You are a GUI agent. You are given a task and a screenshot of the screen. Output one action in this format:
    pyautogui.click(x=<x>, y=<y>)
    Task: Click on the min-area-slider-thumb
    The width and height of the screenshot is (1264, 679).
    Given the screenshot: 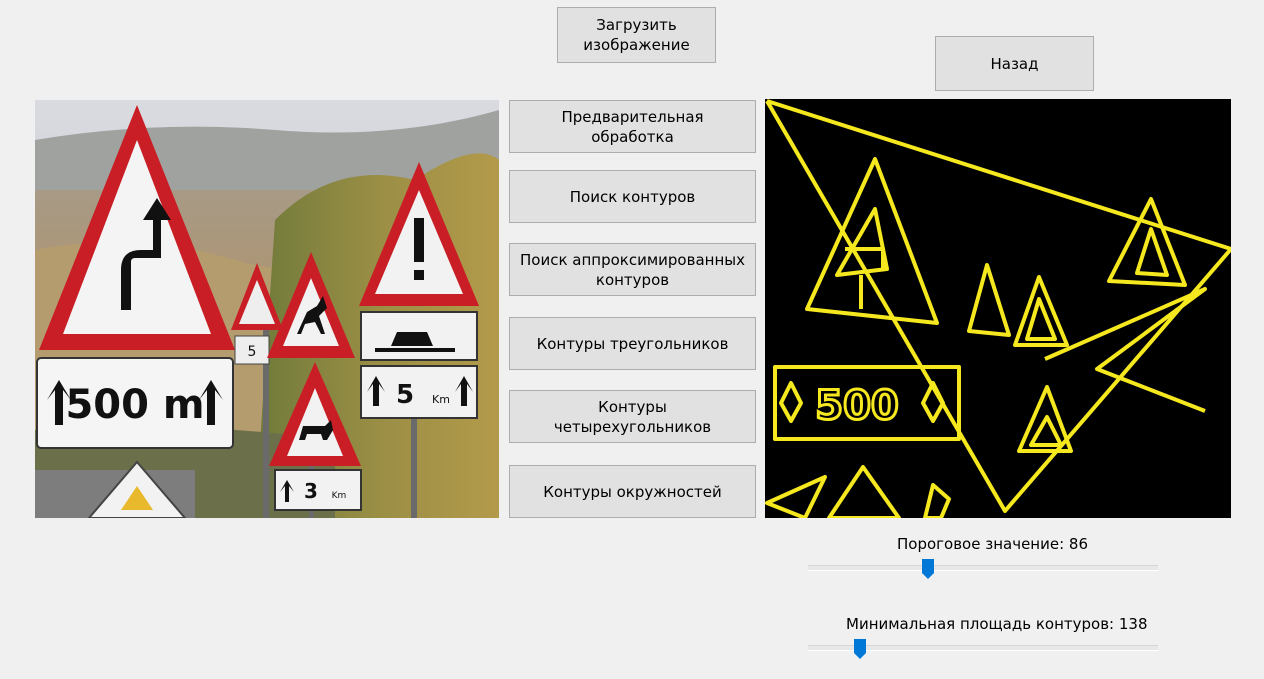 What is the action you would take?
    pyautogui.click(x=860, y=649)
    